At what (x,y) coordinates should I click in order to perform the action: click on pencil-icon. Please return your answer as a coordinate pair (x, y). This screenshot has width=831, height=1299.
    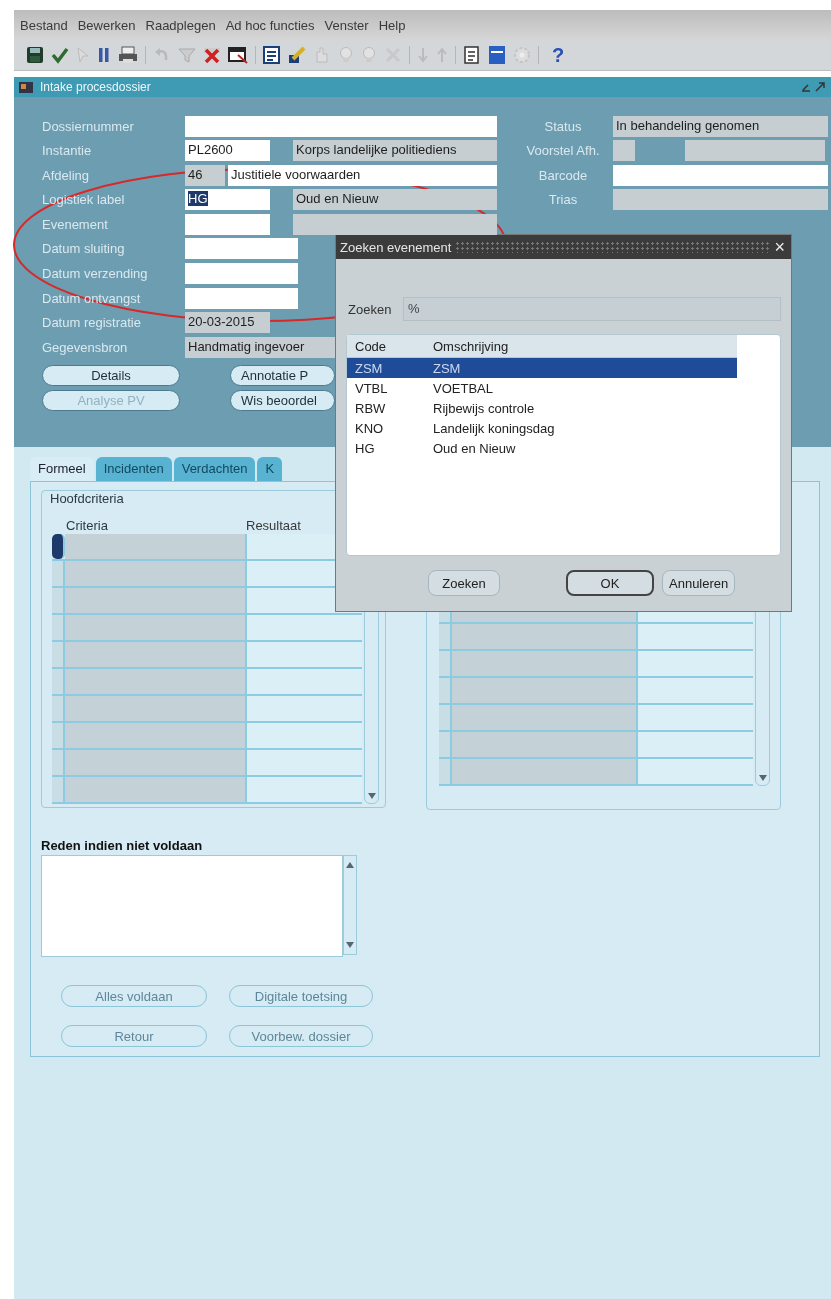
    Looking at the image, I should click on (297, 55).